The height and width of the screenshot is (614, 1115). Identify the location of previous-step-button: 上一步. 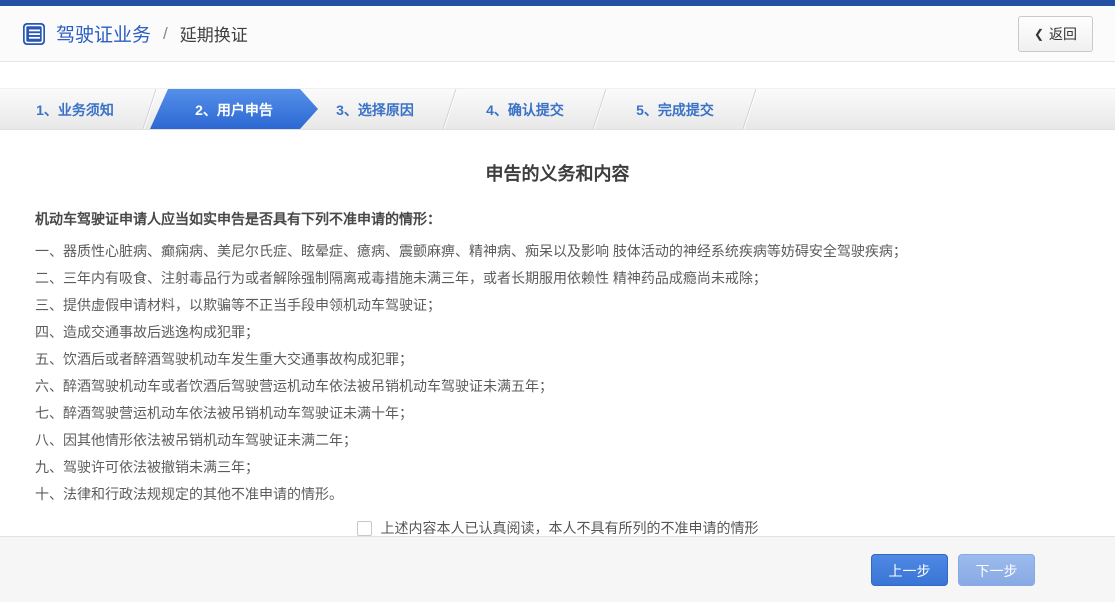
(909, 569).